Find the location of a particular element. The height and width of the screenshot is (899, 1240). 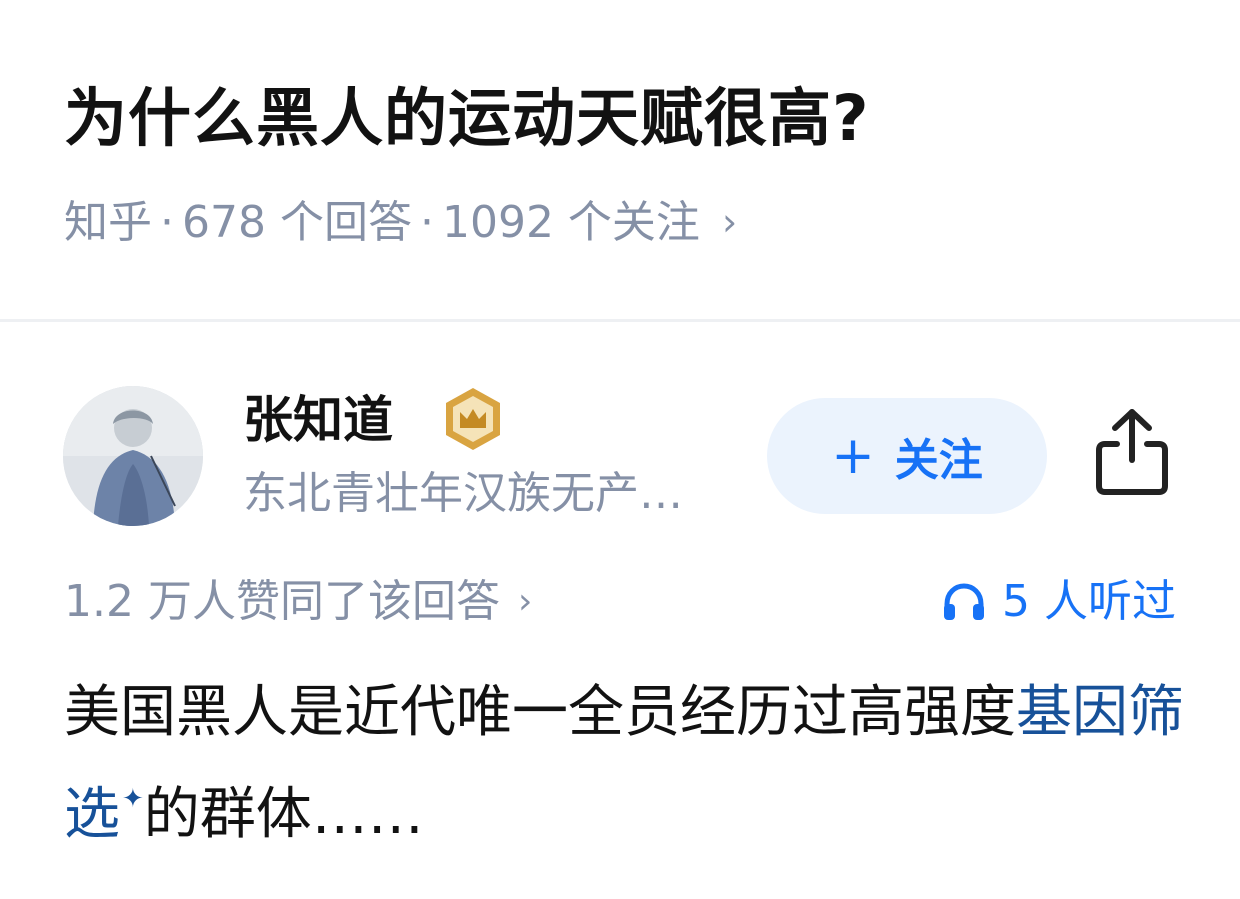

follow-button: + 关注 is located at coordinates (907, 456).